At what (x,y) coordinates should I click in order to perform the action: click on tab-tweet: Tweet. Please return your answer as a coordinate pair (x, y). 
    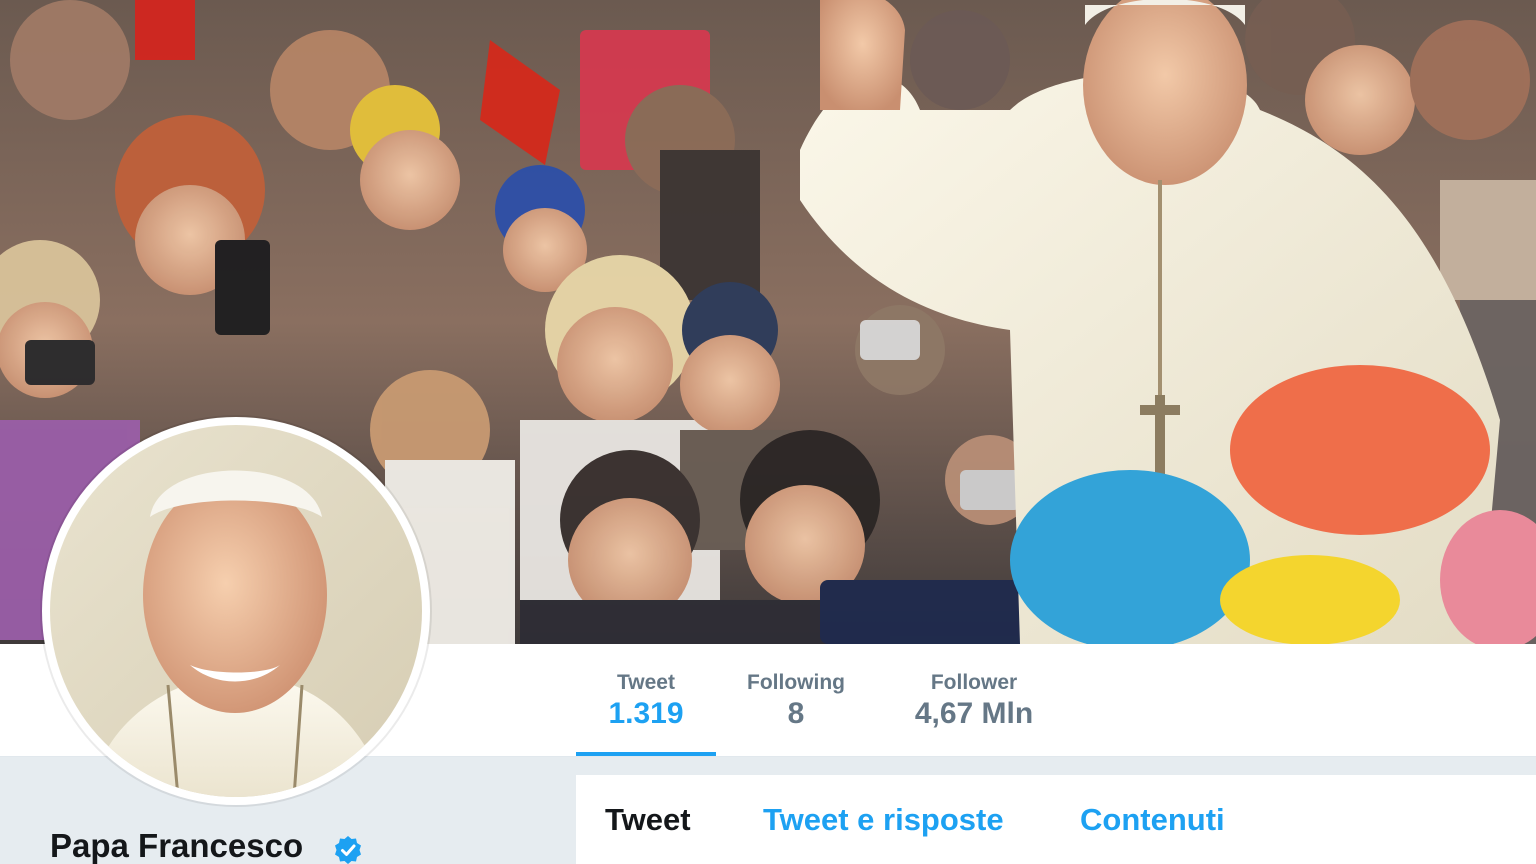
    Looking at the image, I should click on (648, 820).